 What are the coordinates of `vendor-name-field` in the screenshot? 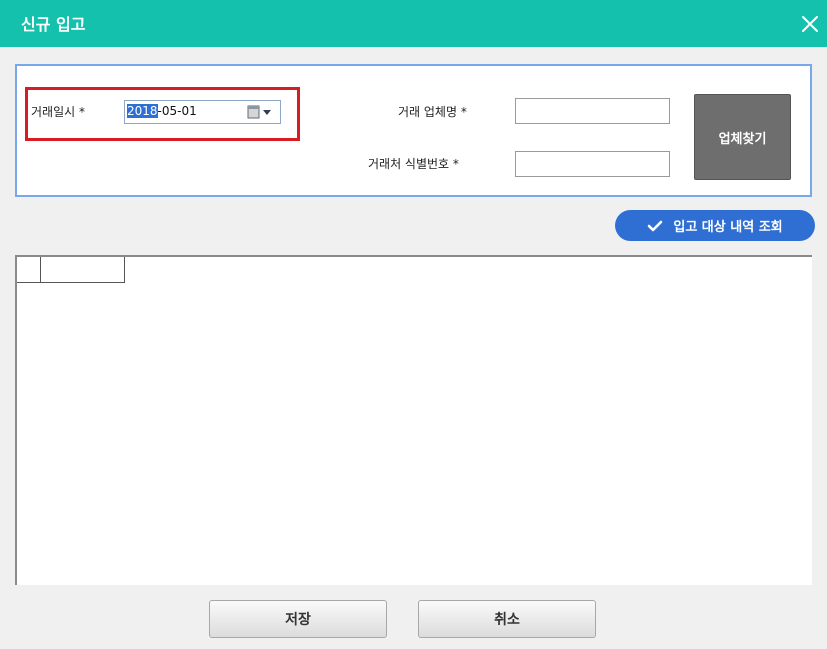 It's located at (592, 111).